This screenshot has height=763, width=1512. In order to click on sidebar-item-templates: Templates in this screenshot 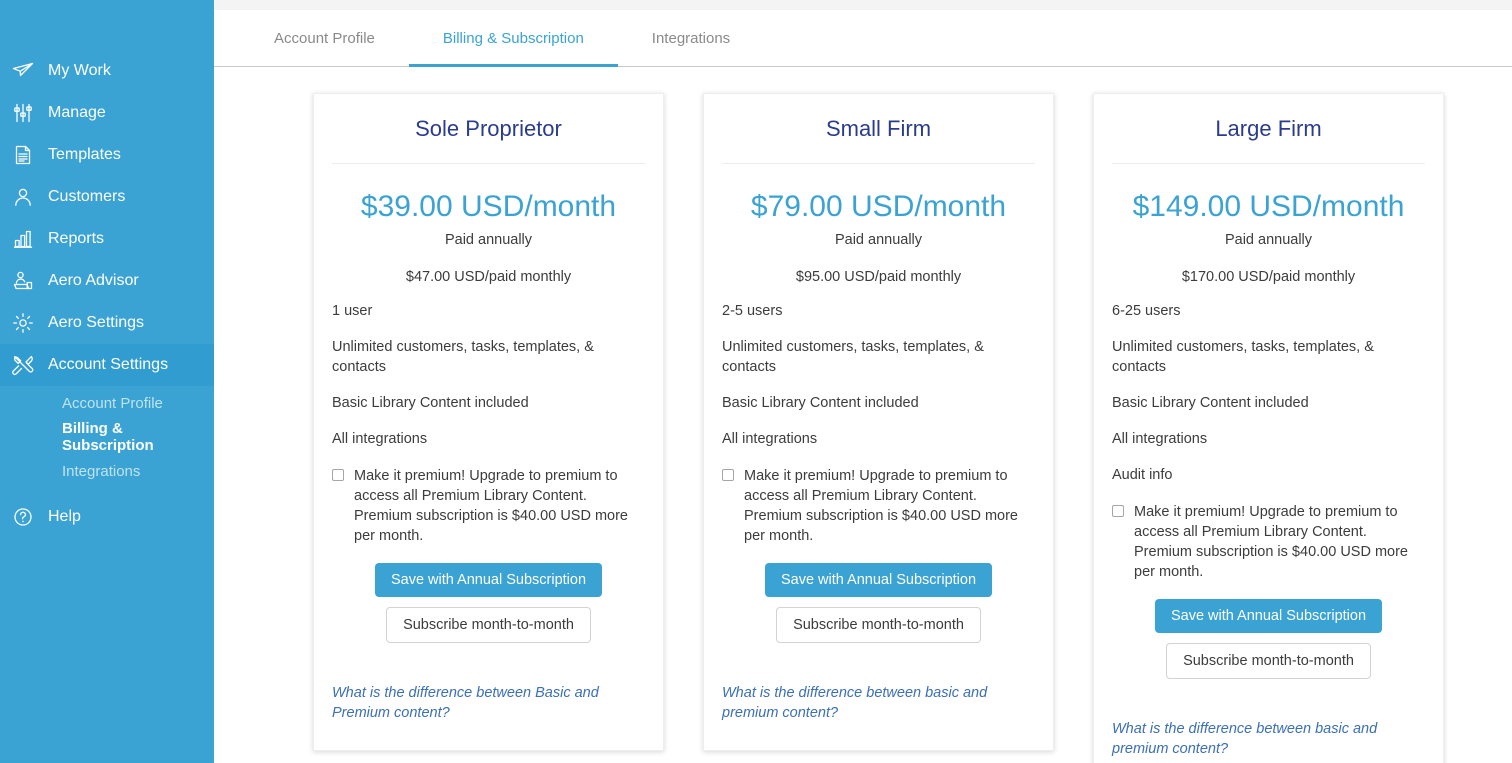, I will do `click(107, 155)`.